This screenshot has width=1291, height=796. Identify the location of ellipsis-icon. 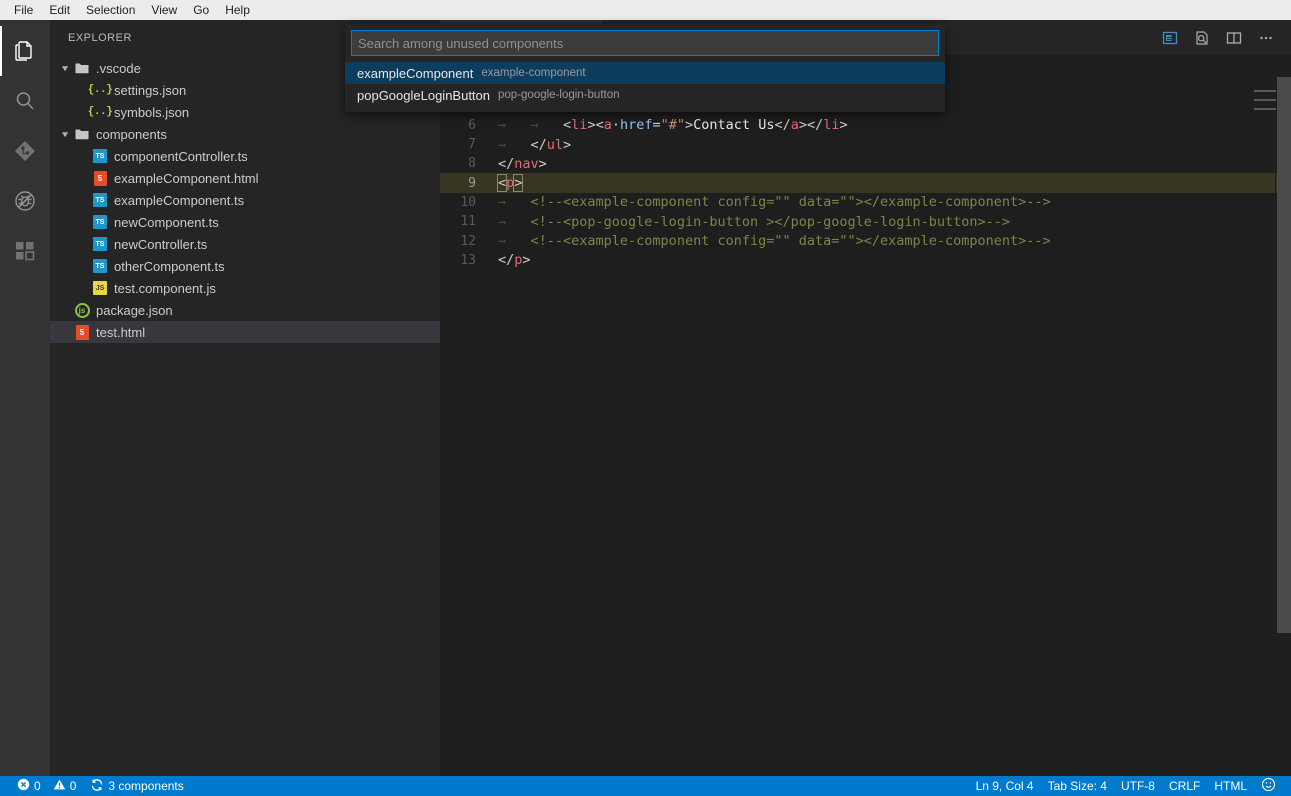
(1266, 37).